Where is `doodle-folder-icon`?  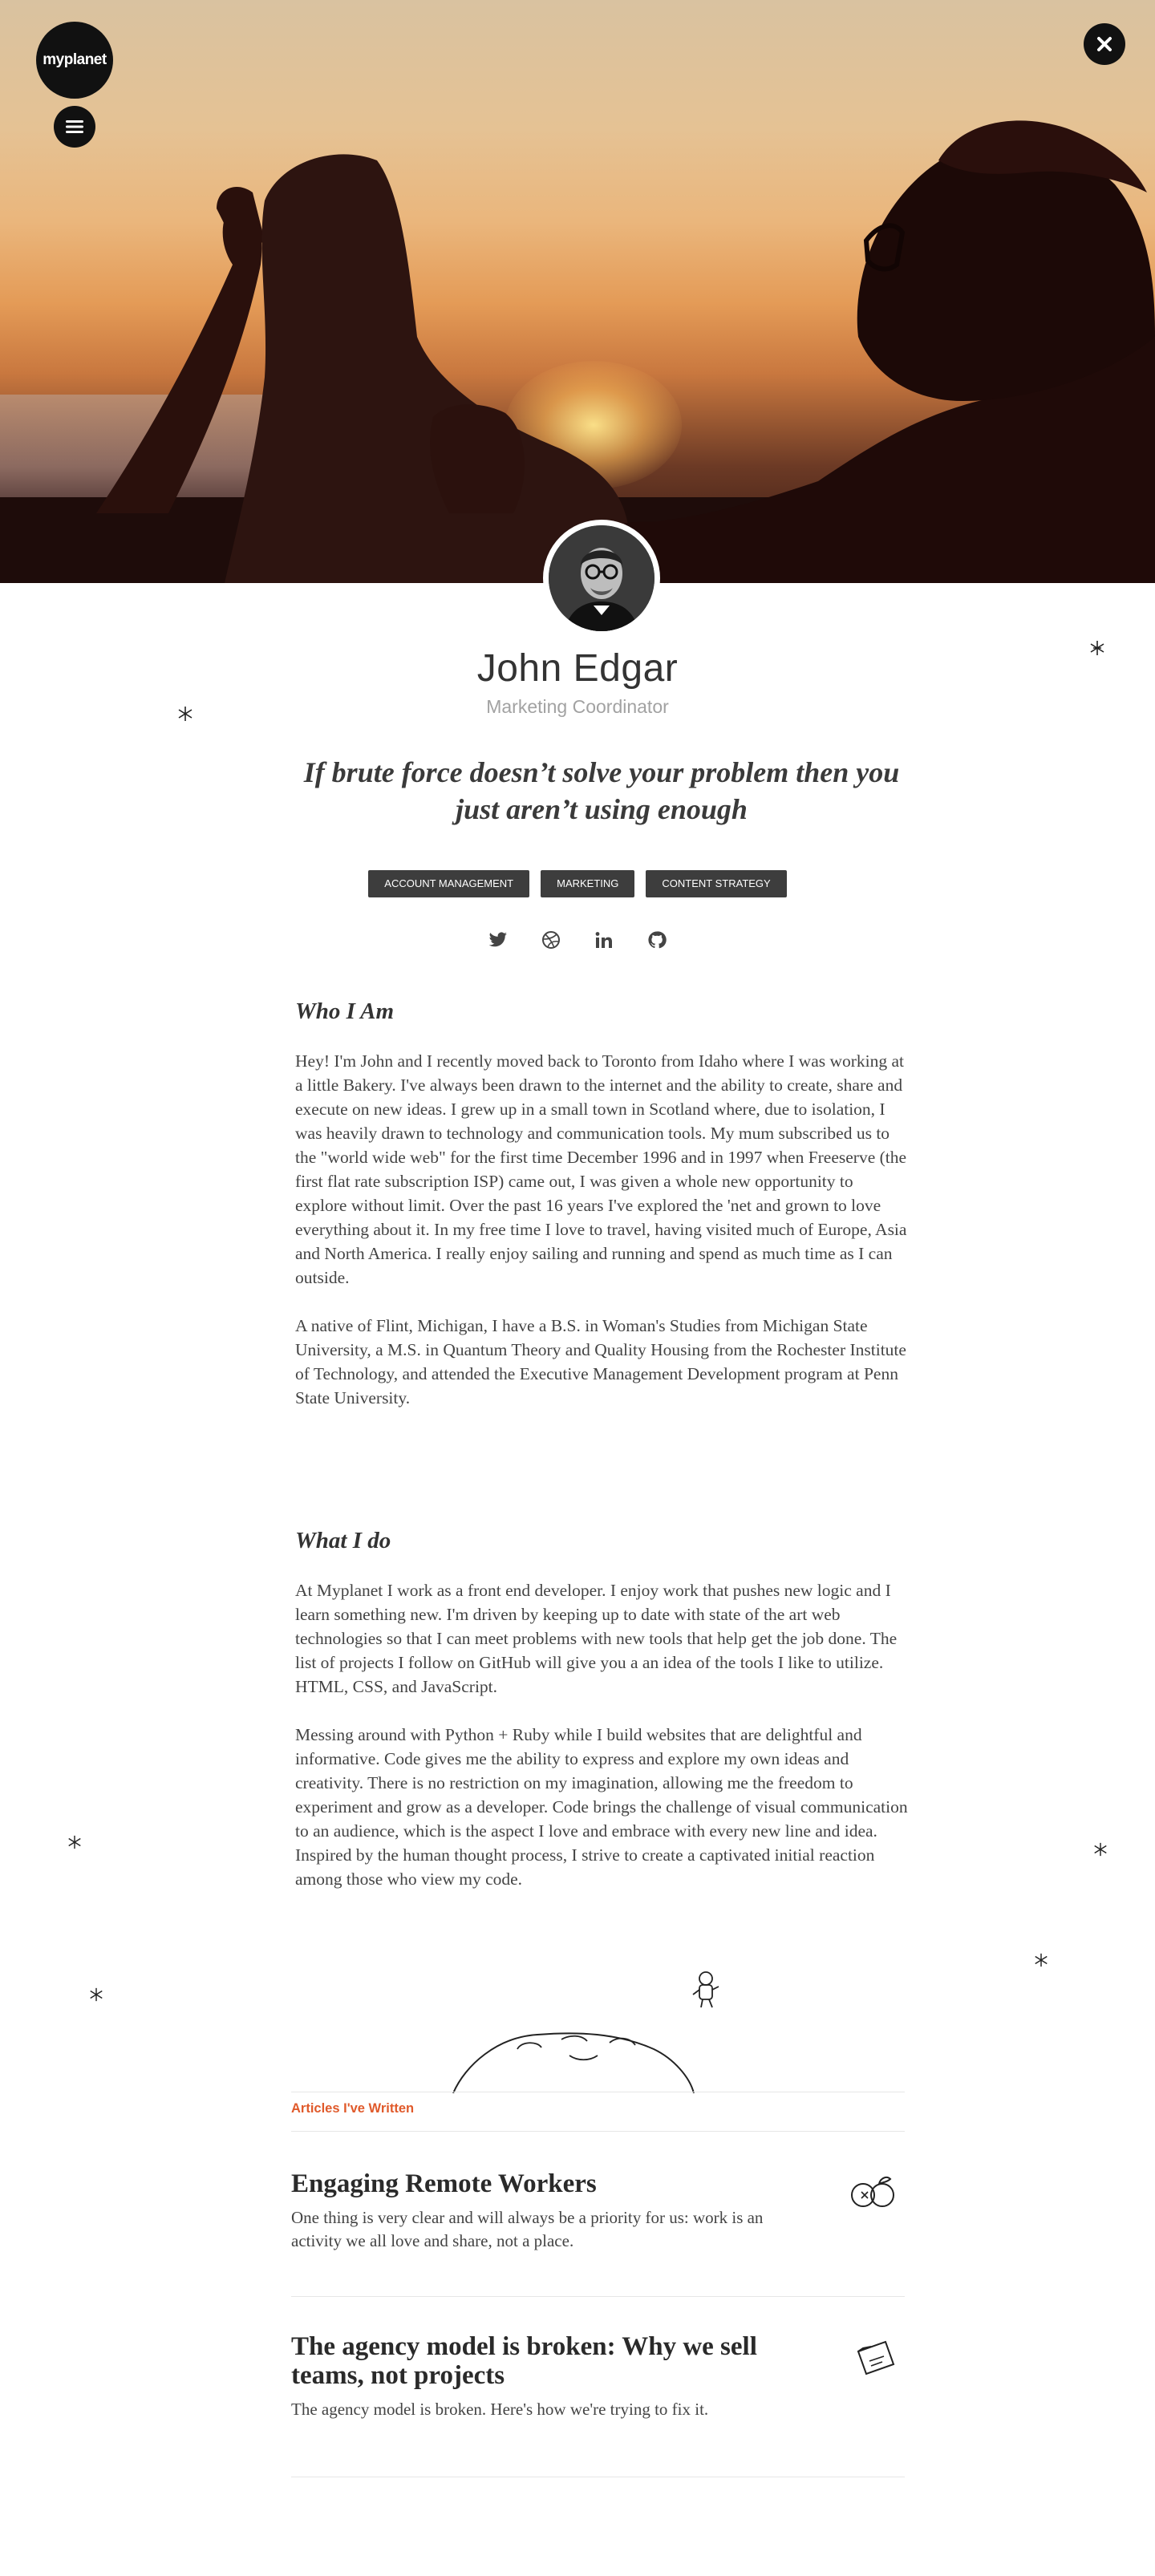 doodle-folder-icon is located at coordinates (876, 2358).